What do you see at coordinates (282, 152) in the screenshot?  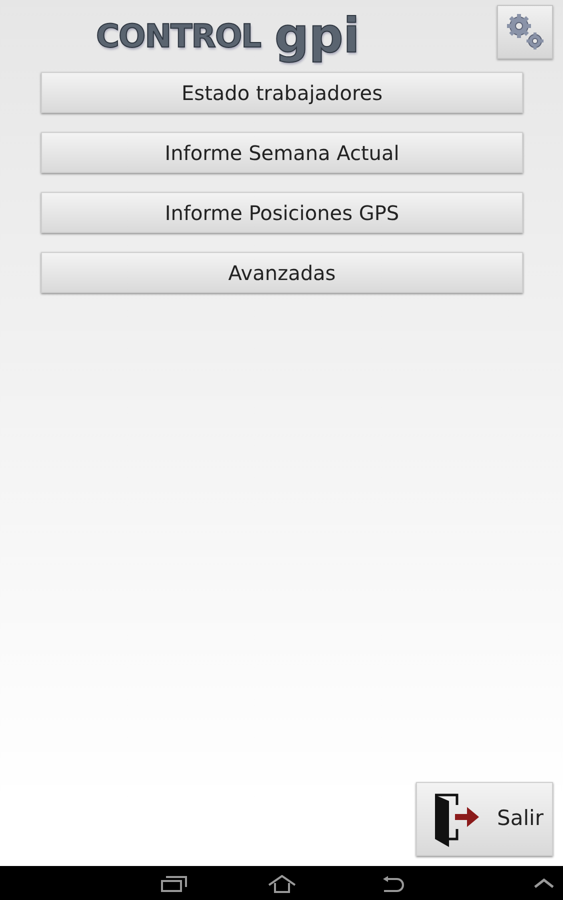 I see `menu-button: Informe Semana Actual` at bounding box center [282, 152].